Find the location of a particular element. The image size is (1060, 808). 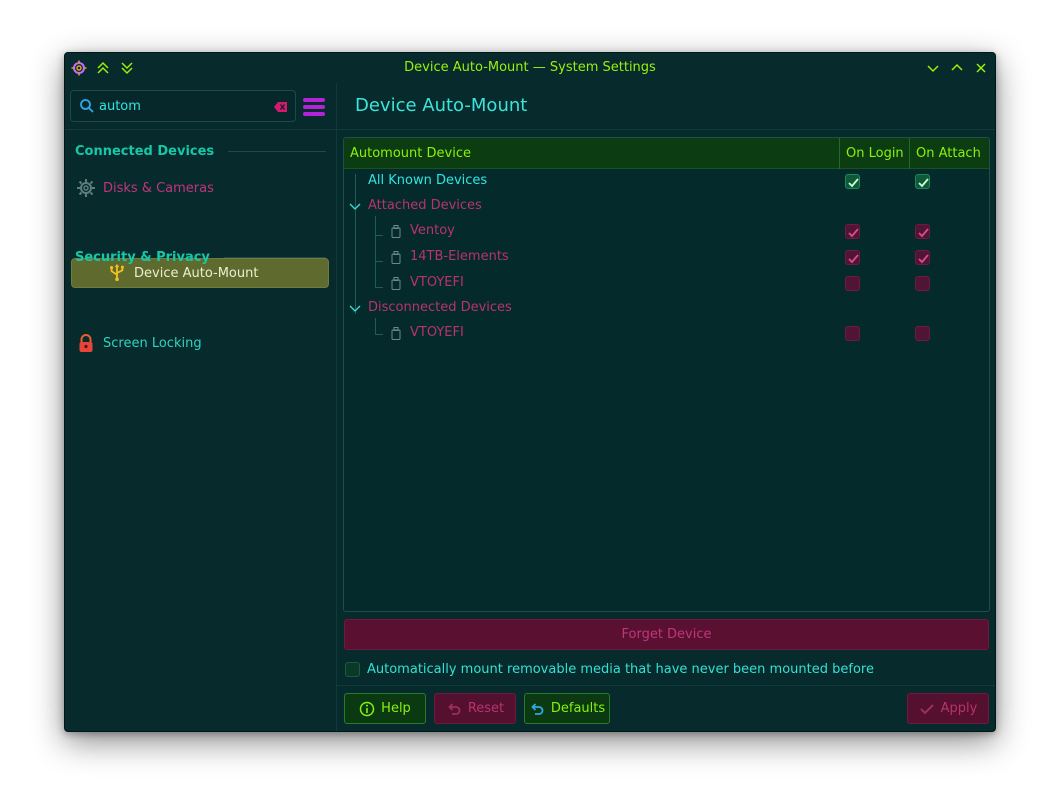

row-label: Disconnected Devices is located at coordinates (440, 307).